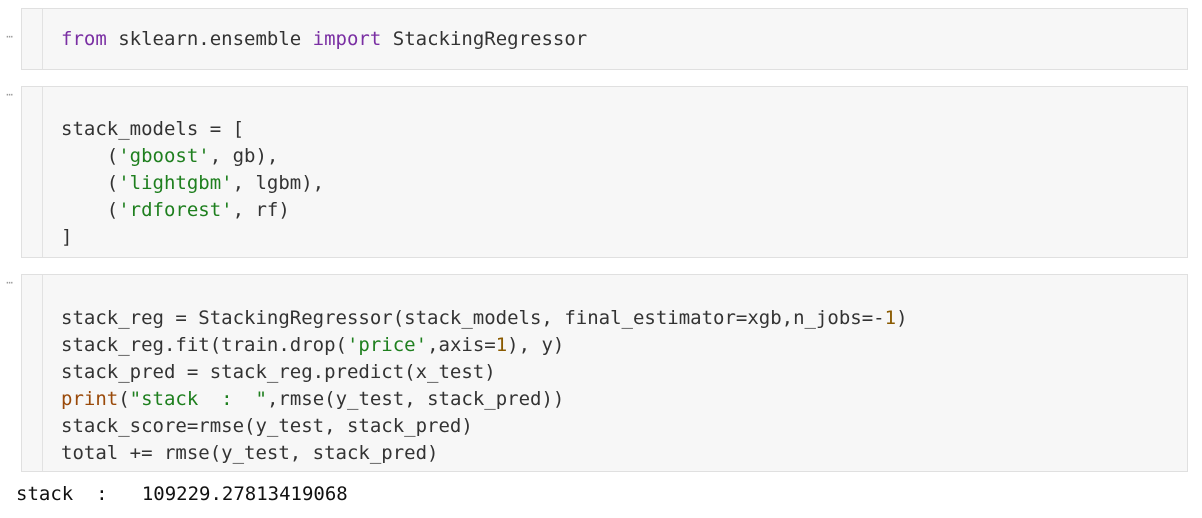 This screenshot has height=518, width=1202. Describe the element at coordinates (267, 426) in the screenshot. I see `code-token: stack_score=rmse(y_test, stack_pred)` at that location.